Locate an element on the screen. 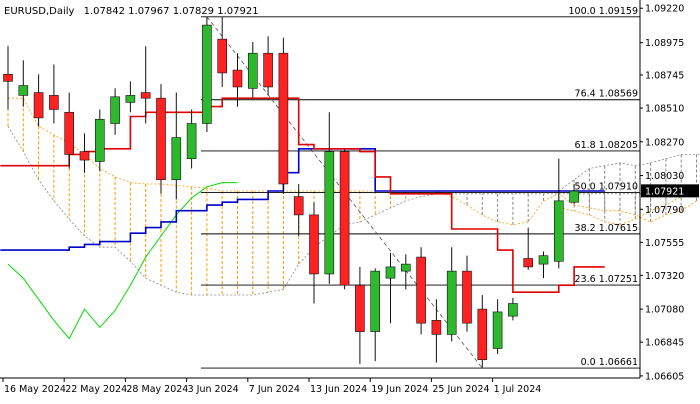 The image size is (700, 404). price-tick-label: 1.08745 is located at coordinates (664, 76).